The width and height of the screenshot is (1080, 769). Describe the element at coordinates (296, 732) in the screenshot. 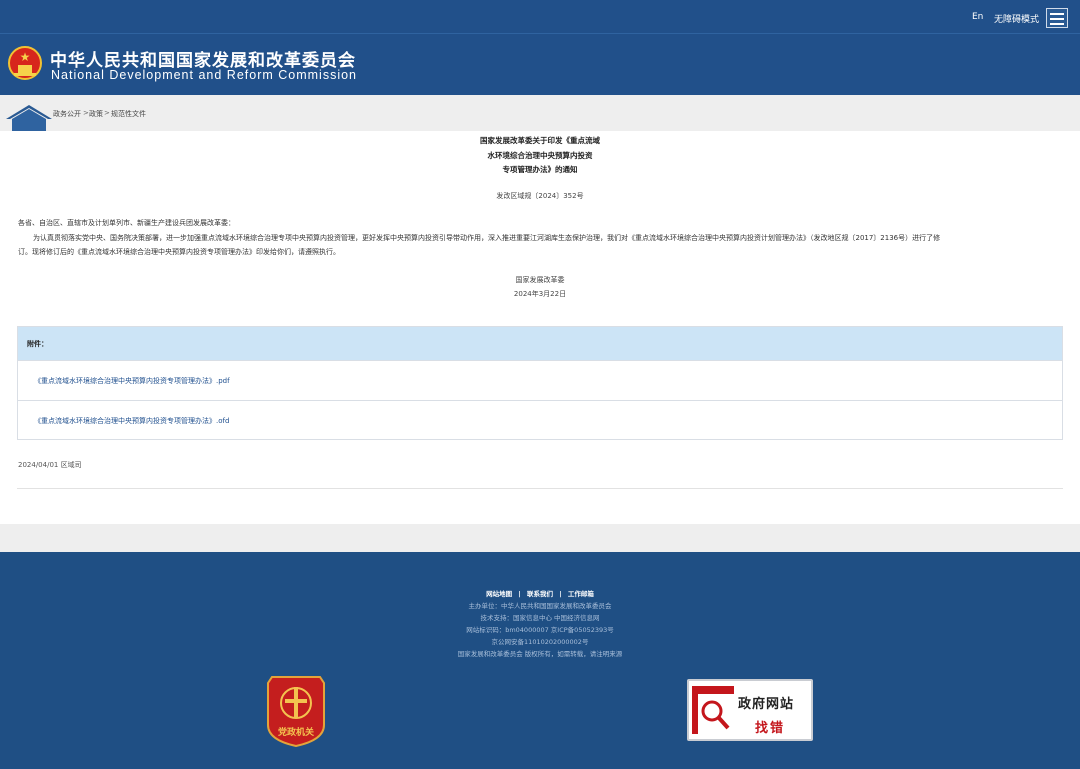

I see `party-badge-text: 党政机关` at that location.